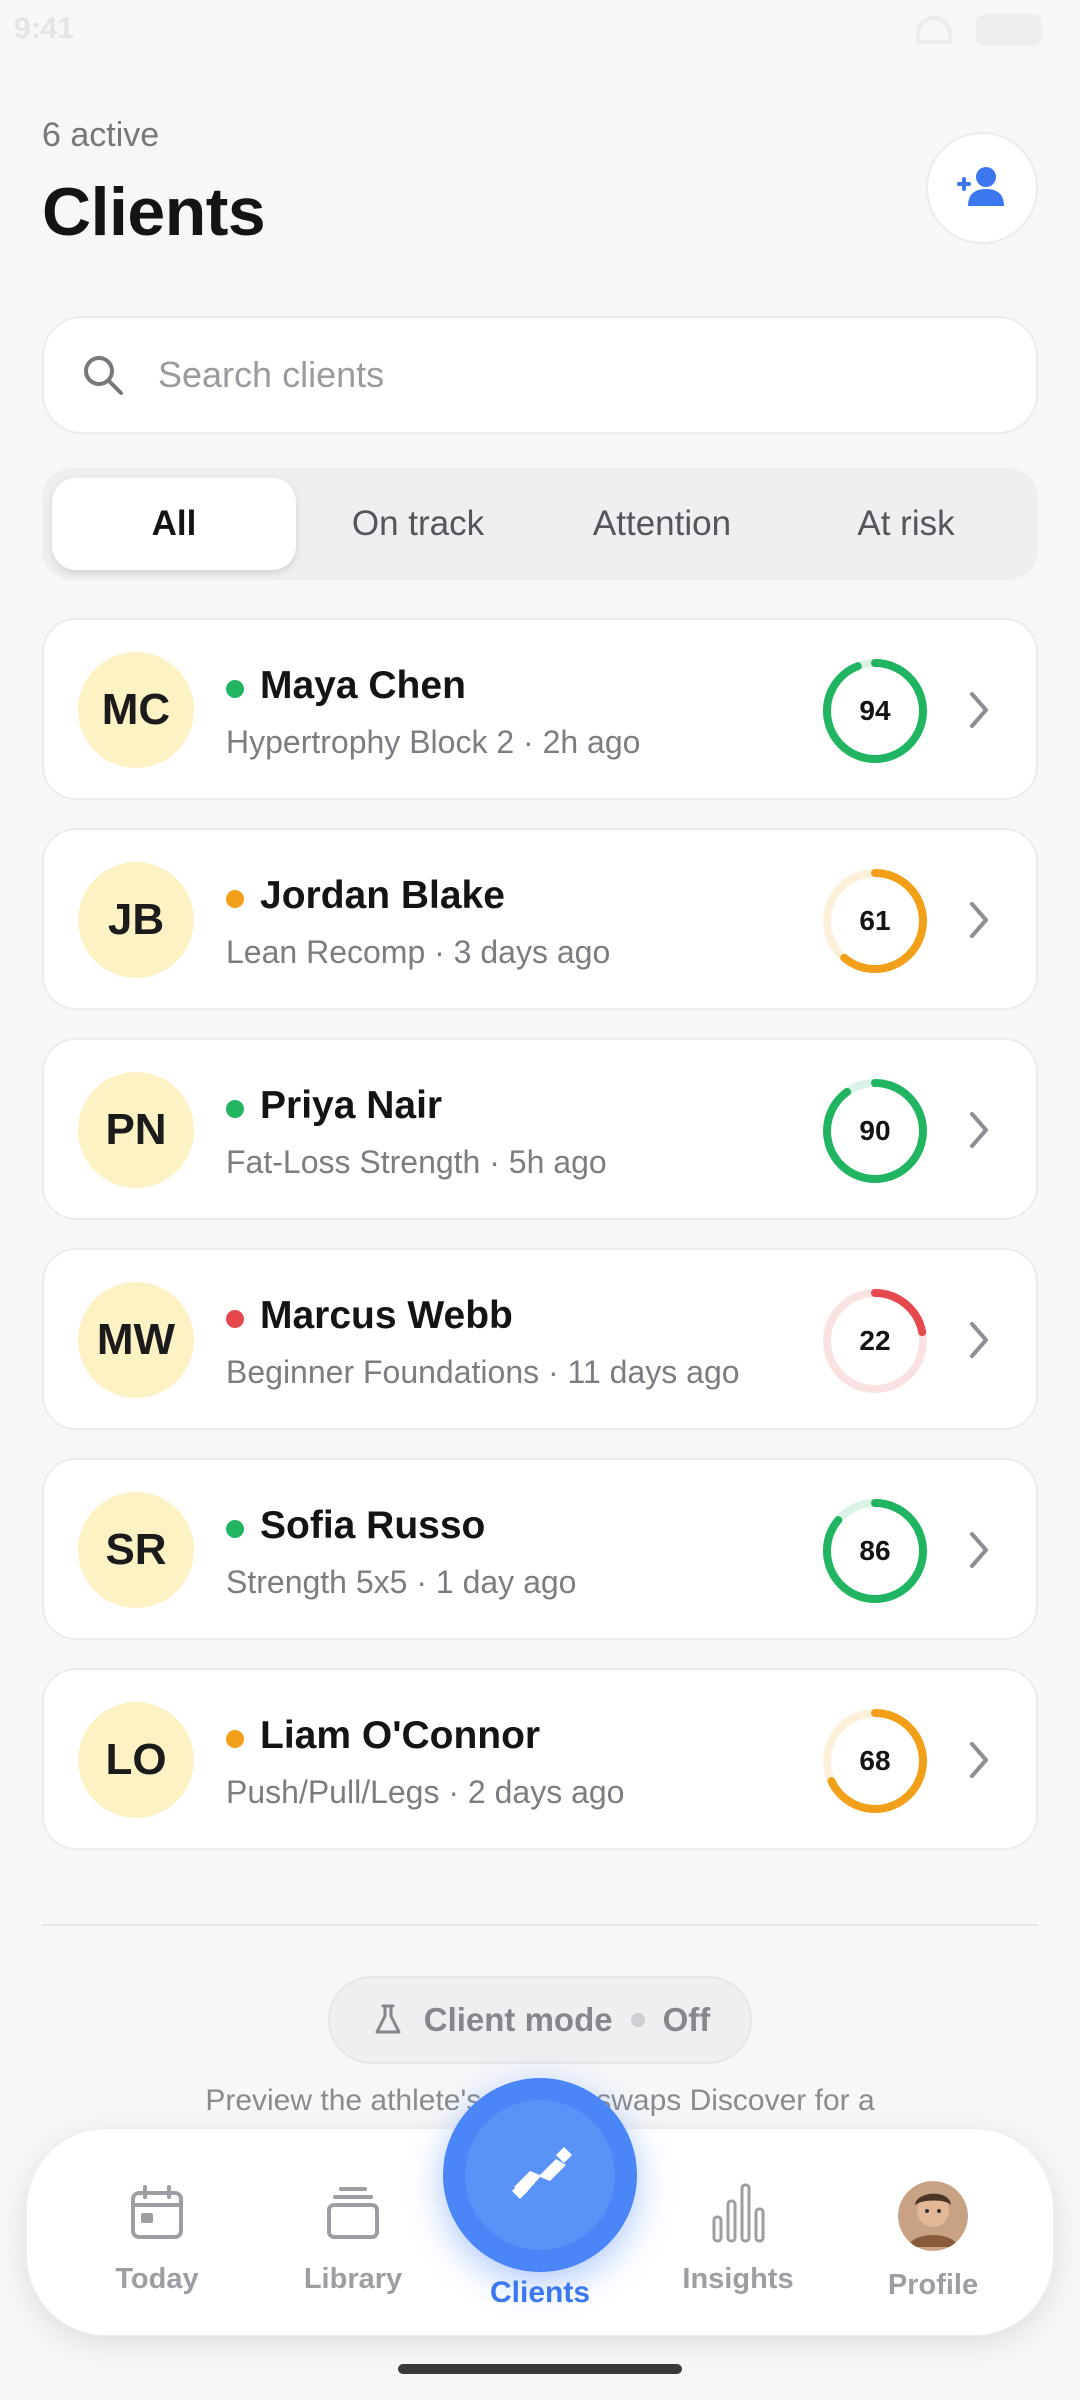 The width and height of the screenshot is (1080, 2400). I want to click on handshake-icon, so click(542, 2173).